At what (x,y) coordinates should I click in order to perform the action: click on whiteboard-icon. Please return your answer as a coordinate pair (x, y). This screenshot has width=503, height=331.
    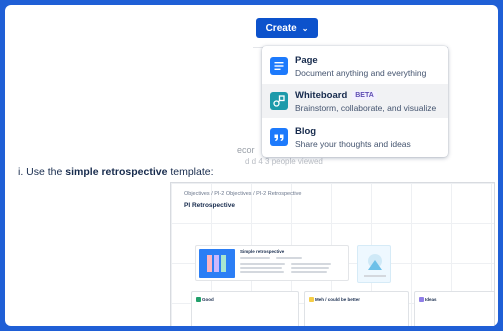
    Looking at the image, I should click on (279, 101).